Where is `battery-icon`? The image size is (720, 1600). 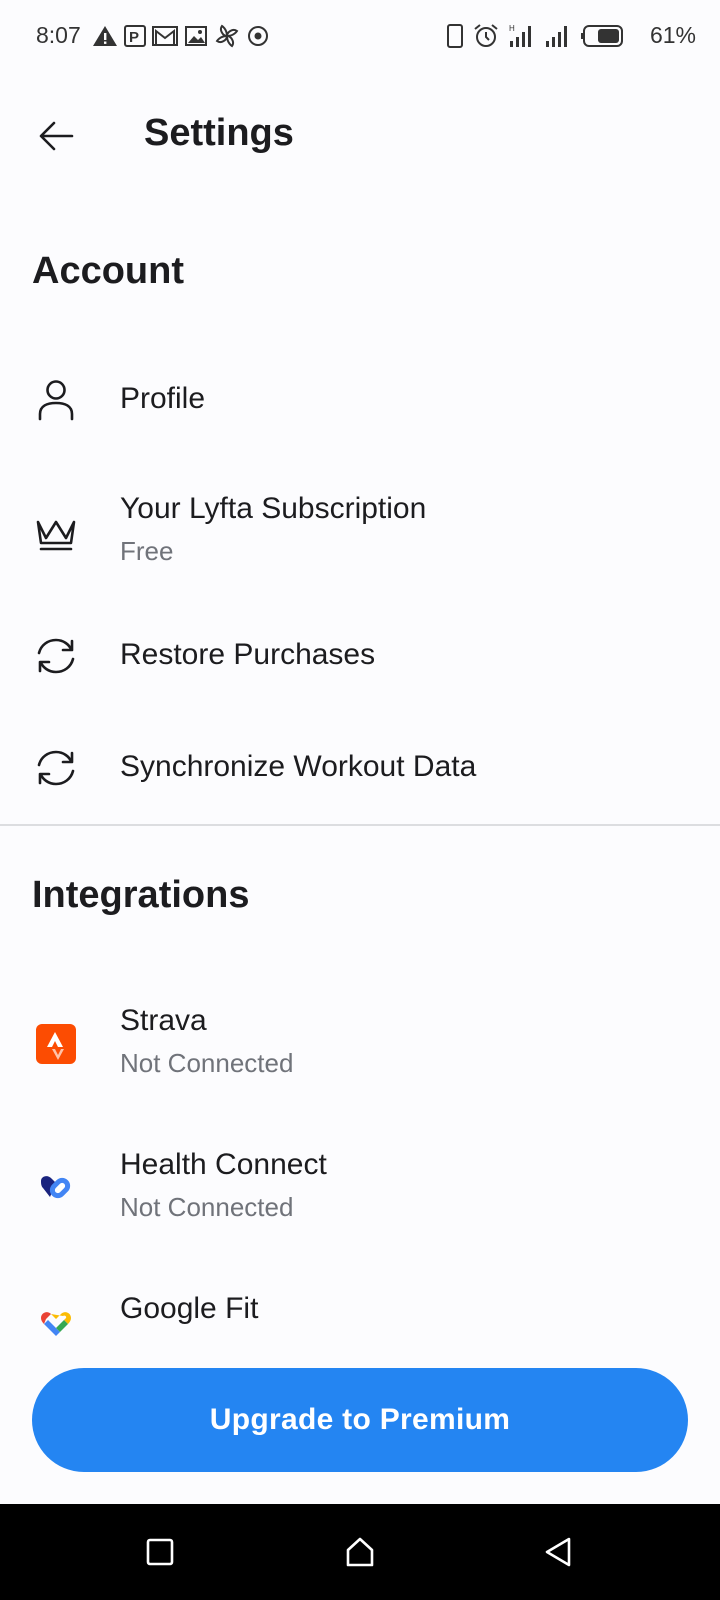
battery-icon is located at coordinates (602, 36).